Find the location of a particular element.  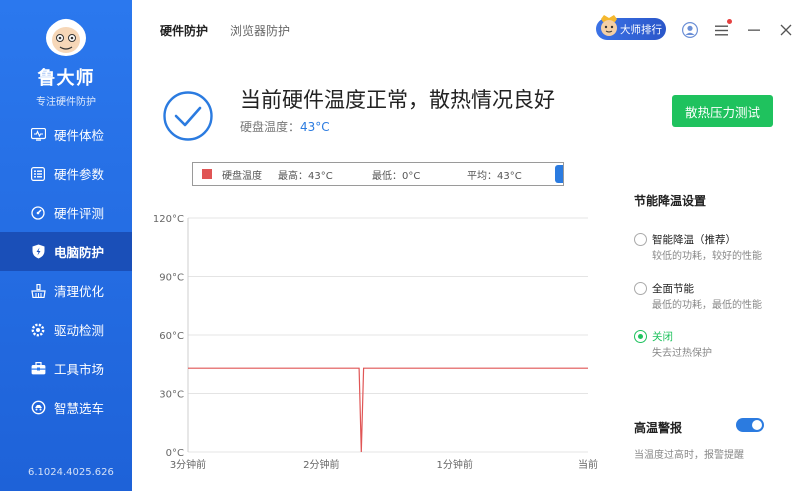

legend-min: 最低：0°C is located at coordinates (396, 176).